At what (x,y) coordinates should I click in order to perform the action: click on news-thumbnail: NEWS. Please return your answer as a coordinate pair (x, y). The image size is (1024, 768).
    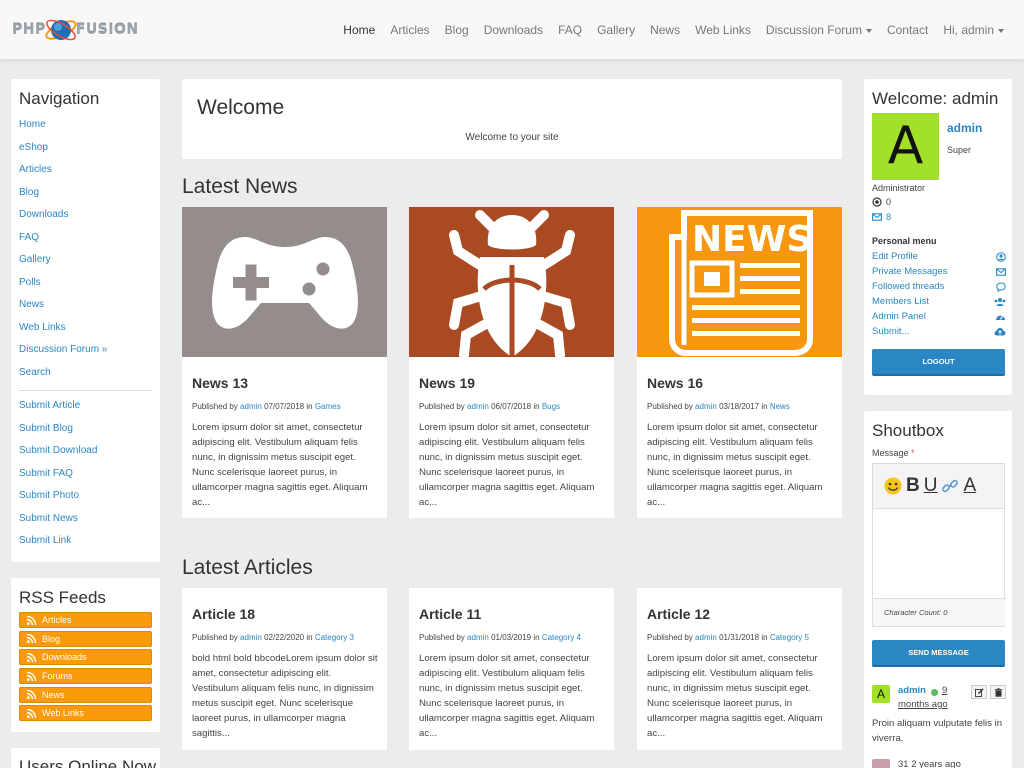
    Looking at the image, I should click on (739, 282).